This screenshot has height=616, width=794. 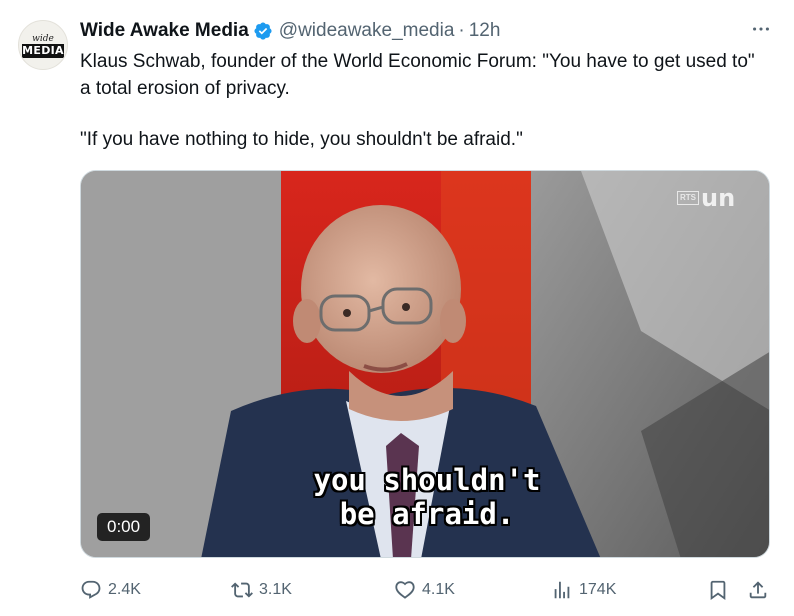 I want to click on reply-icon, so click(x=91, y=589).